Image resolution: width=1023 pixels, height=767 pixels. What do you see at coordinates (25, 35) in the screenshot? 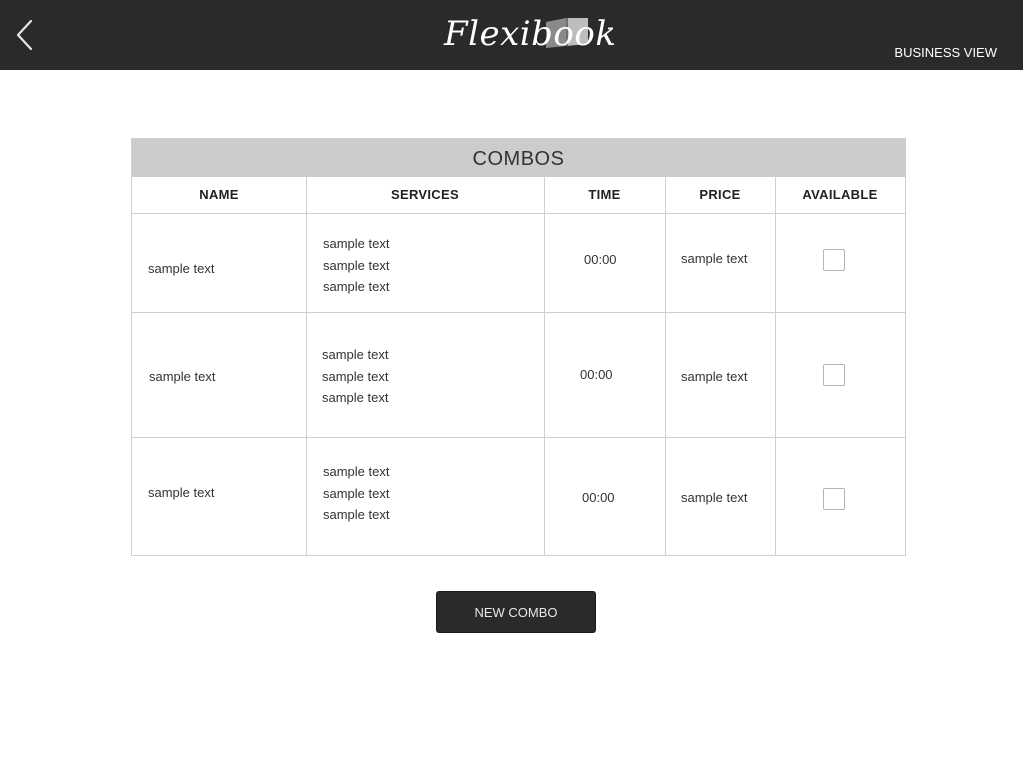
I see `back-arrow-icon` at bounding box center [25, 35].